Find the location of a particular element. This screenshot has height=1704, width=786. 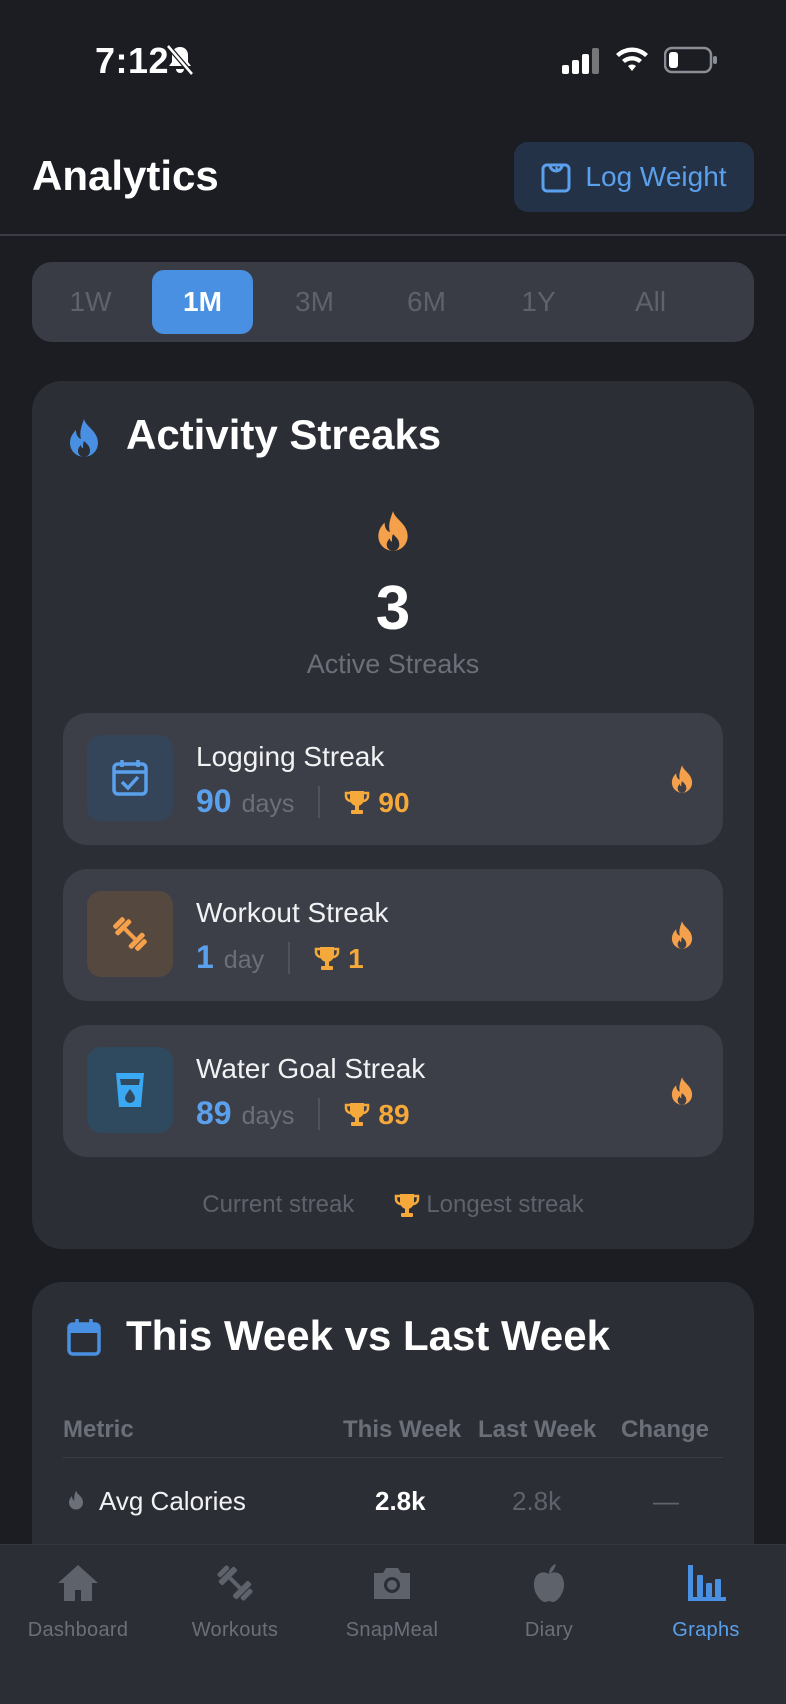

page-title: Analytics is located at coordinates (125, 175).